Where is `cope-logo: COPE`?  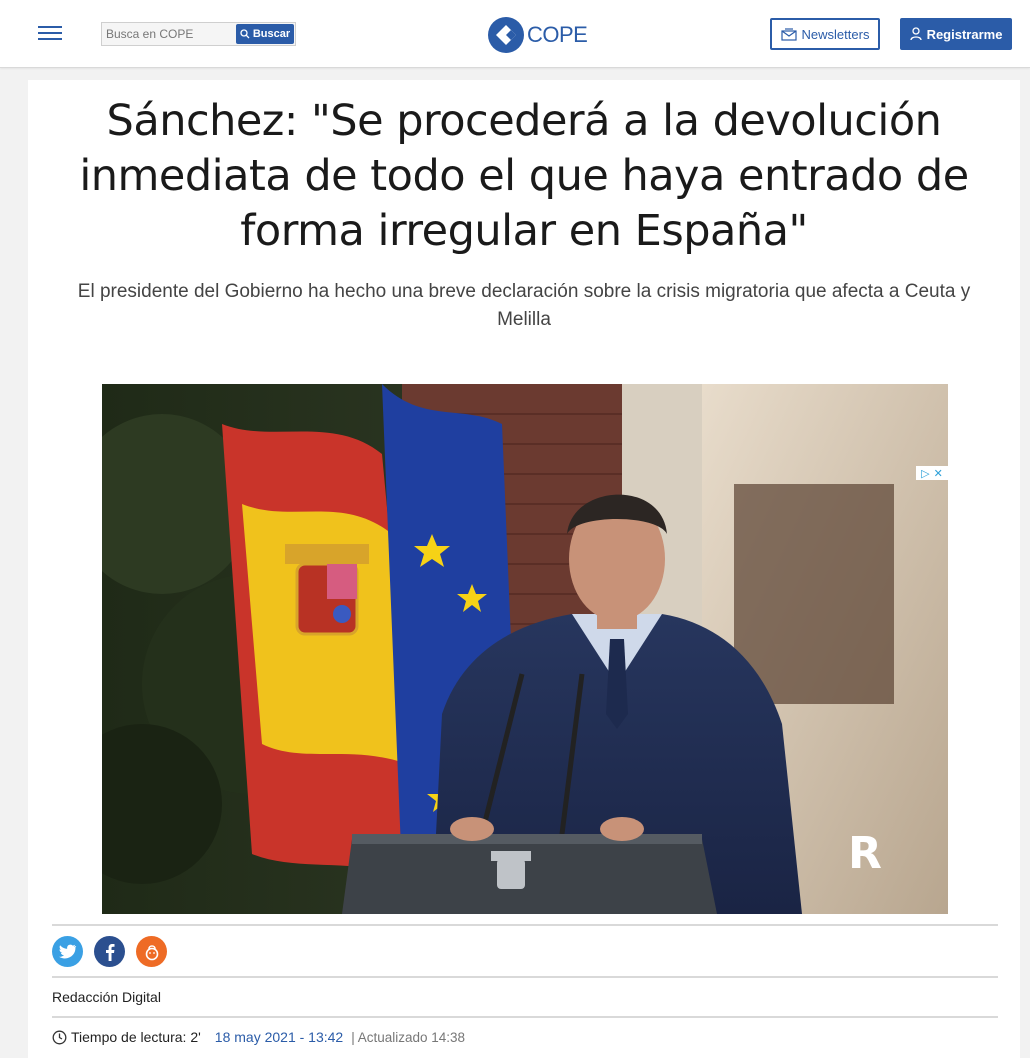
cope-logo: COPE is located at coordinates (537, 35).